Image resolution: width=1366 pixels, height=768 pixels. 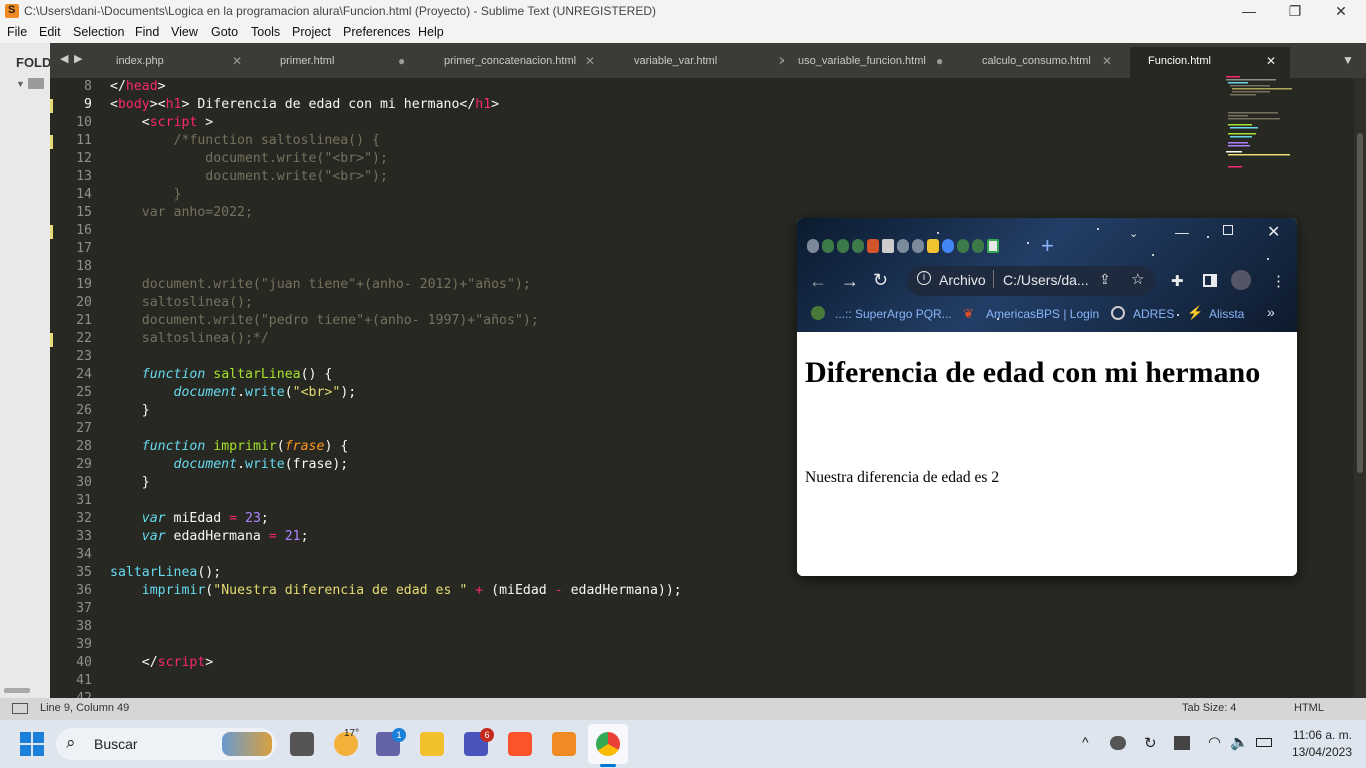 What do you see at coordinates (165, 572) in the screenshot?
I see `code-line: saltarLinea();` at bounding box center [165, 572].